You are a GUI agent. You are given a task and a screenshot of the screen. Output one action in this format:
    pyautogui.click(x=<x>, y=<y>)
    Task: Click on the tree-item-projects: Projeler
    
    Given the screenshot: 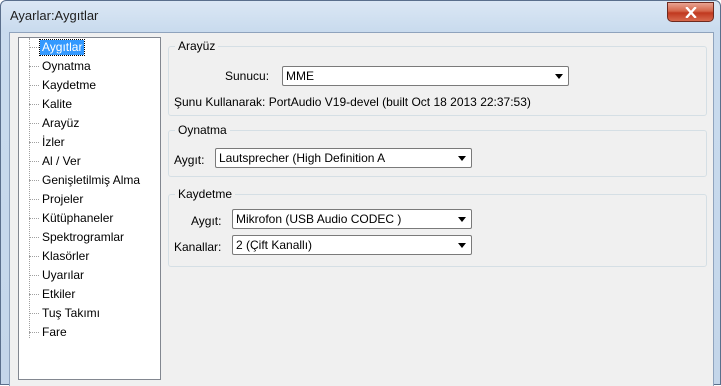 What is the action you would take?
    pyautogui.click(x=89, y=200)
    